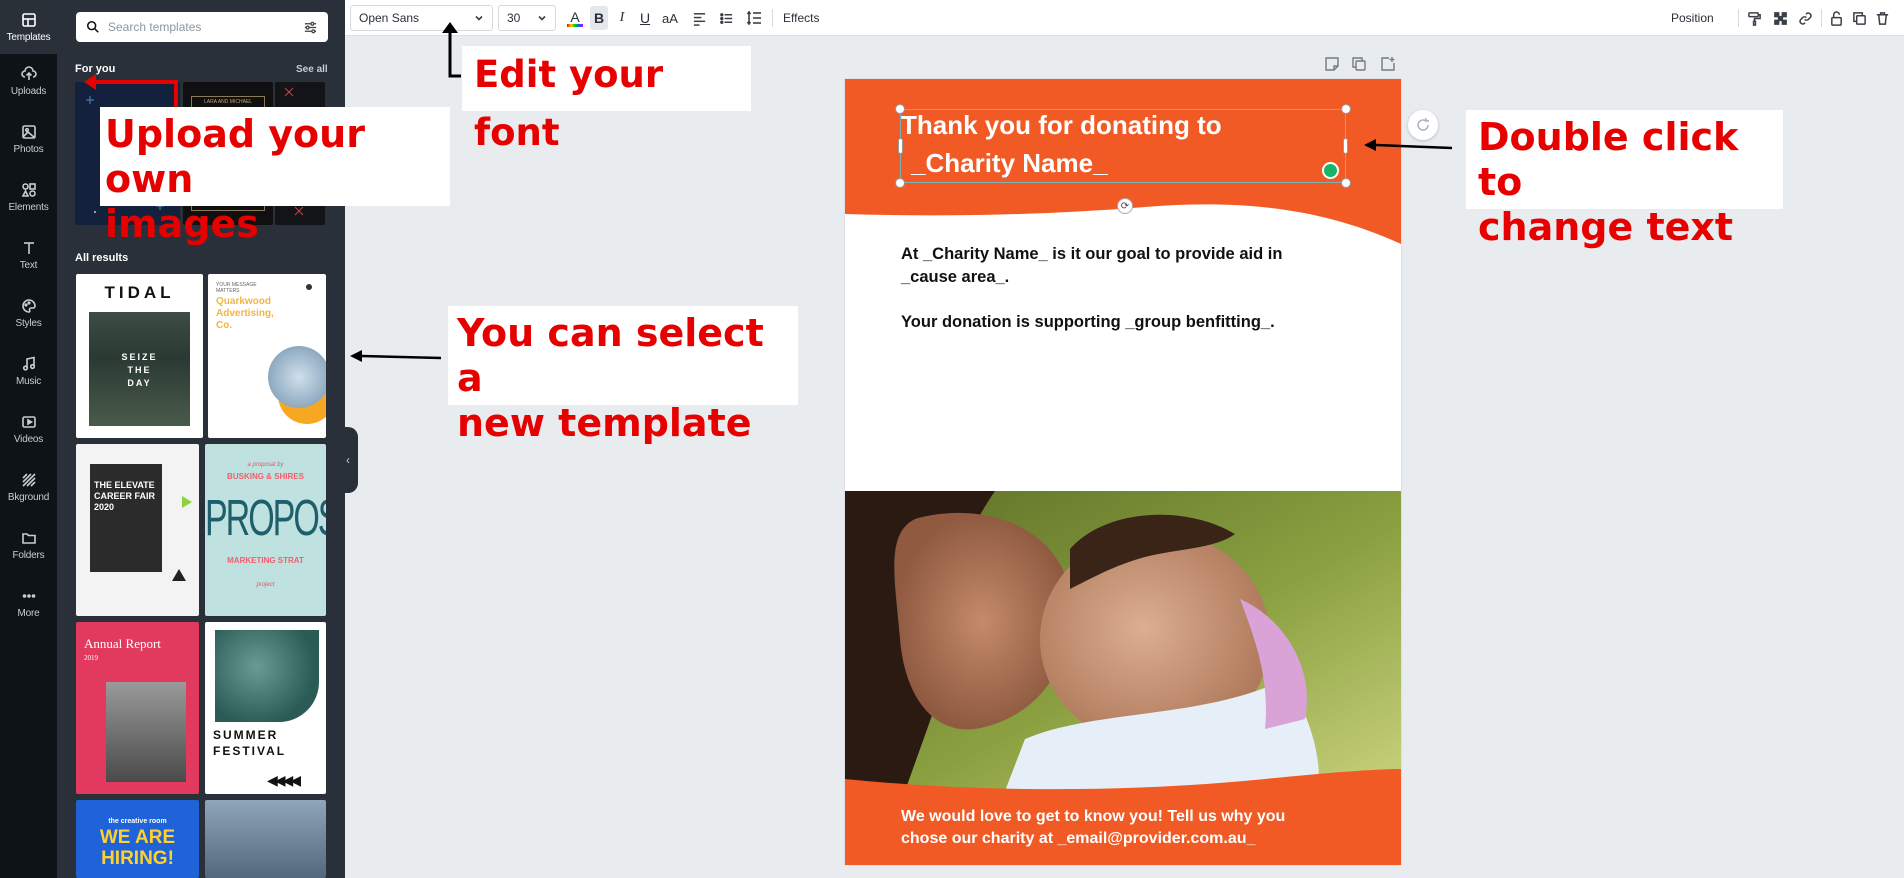 This screenshot has height=878, width=1904. What do you see at coordinates (137, 858) in the screenshot?
I see `hiring-line-2: HIRING!` at bounding box center [137, 858].